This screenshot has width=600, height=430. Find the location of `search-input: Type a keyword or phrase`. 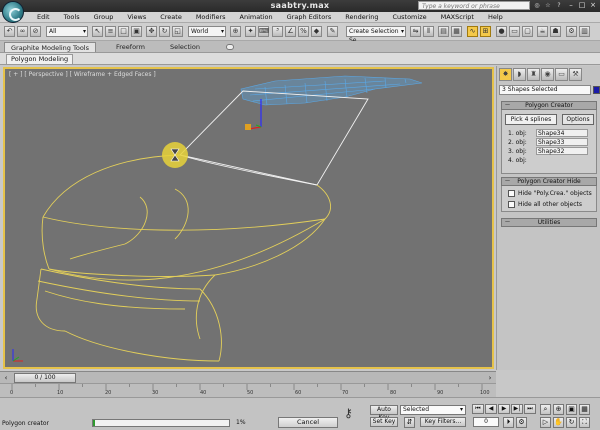

search-input: Type a keyword or phrase is located at coordinates (474, 5).